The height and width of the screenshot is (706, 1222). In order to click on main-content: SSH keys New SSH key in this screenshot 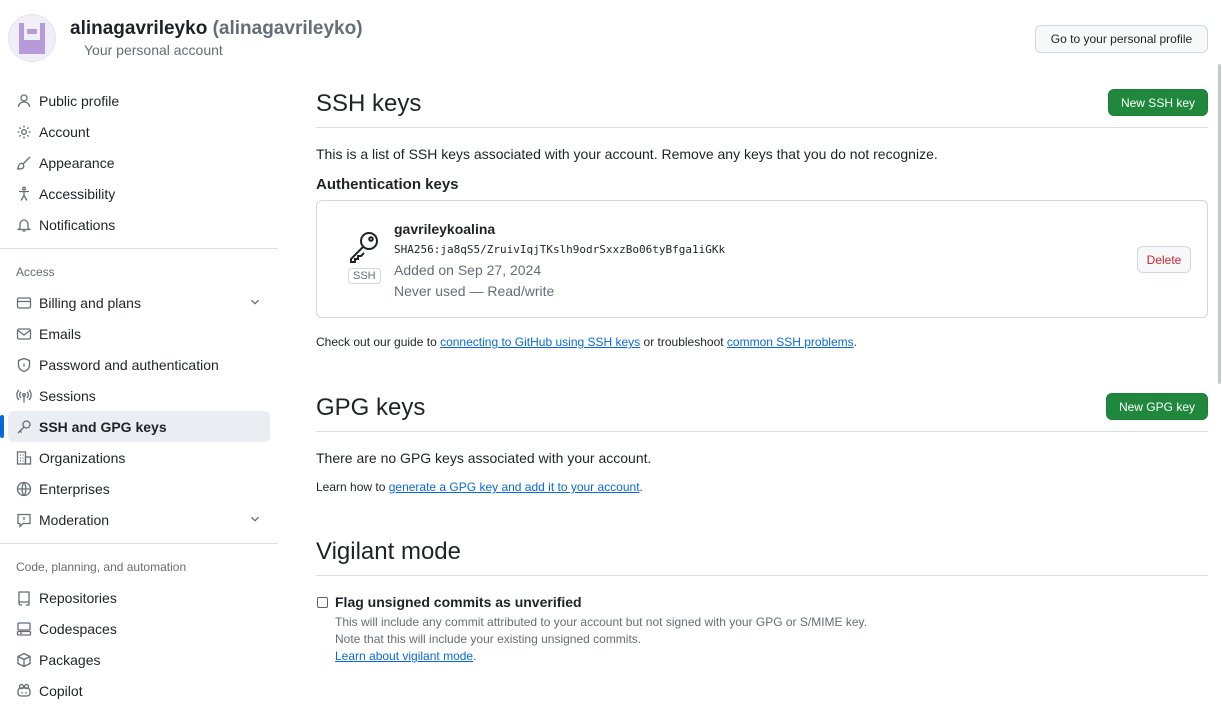, I will do `click(762, 106)`.